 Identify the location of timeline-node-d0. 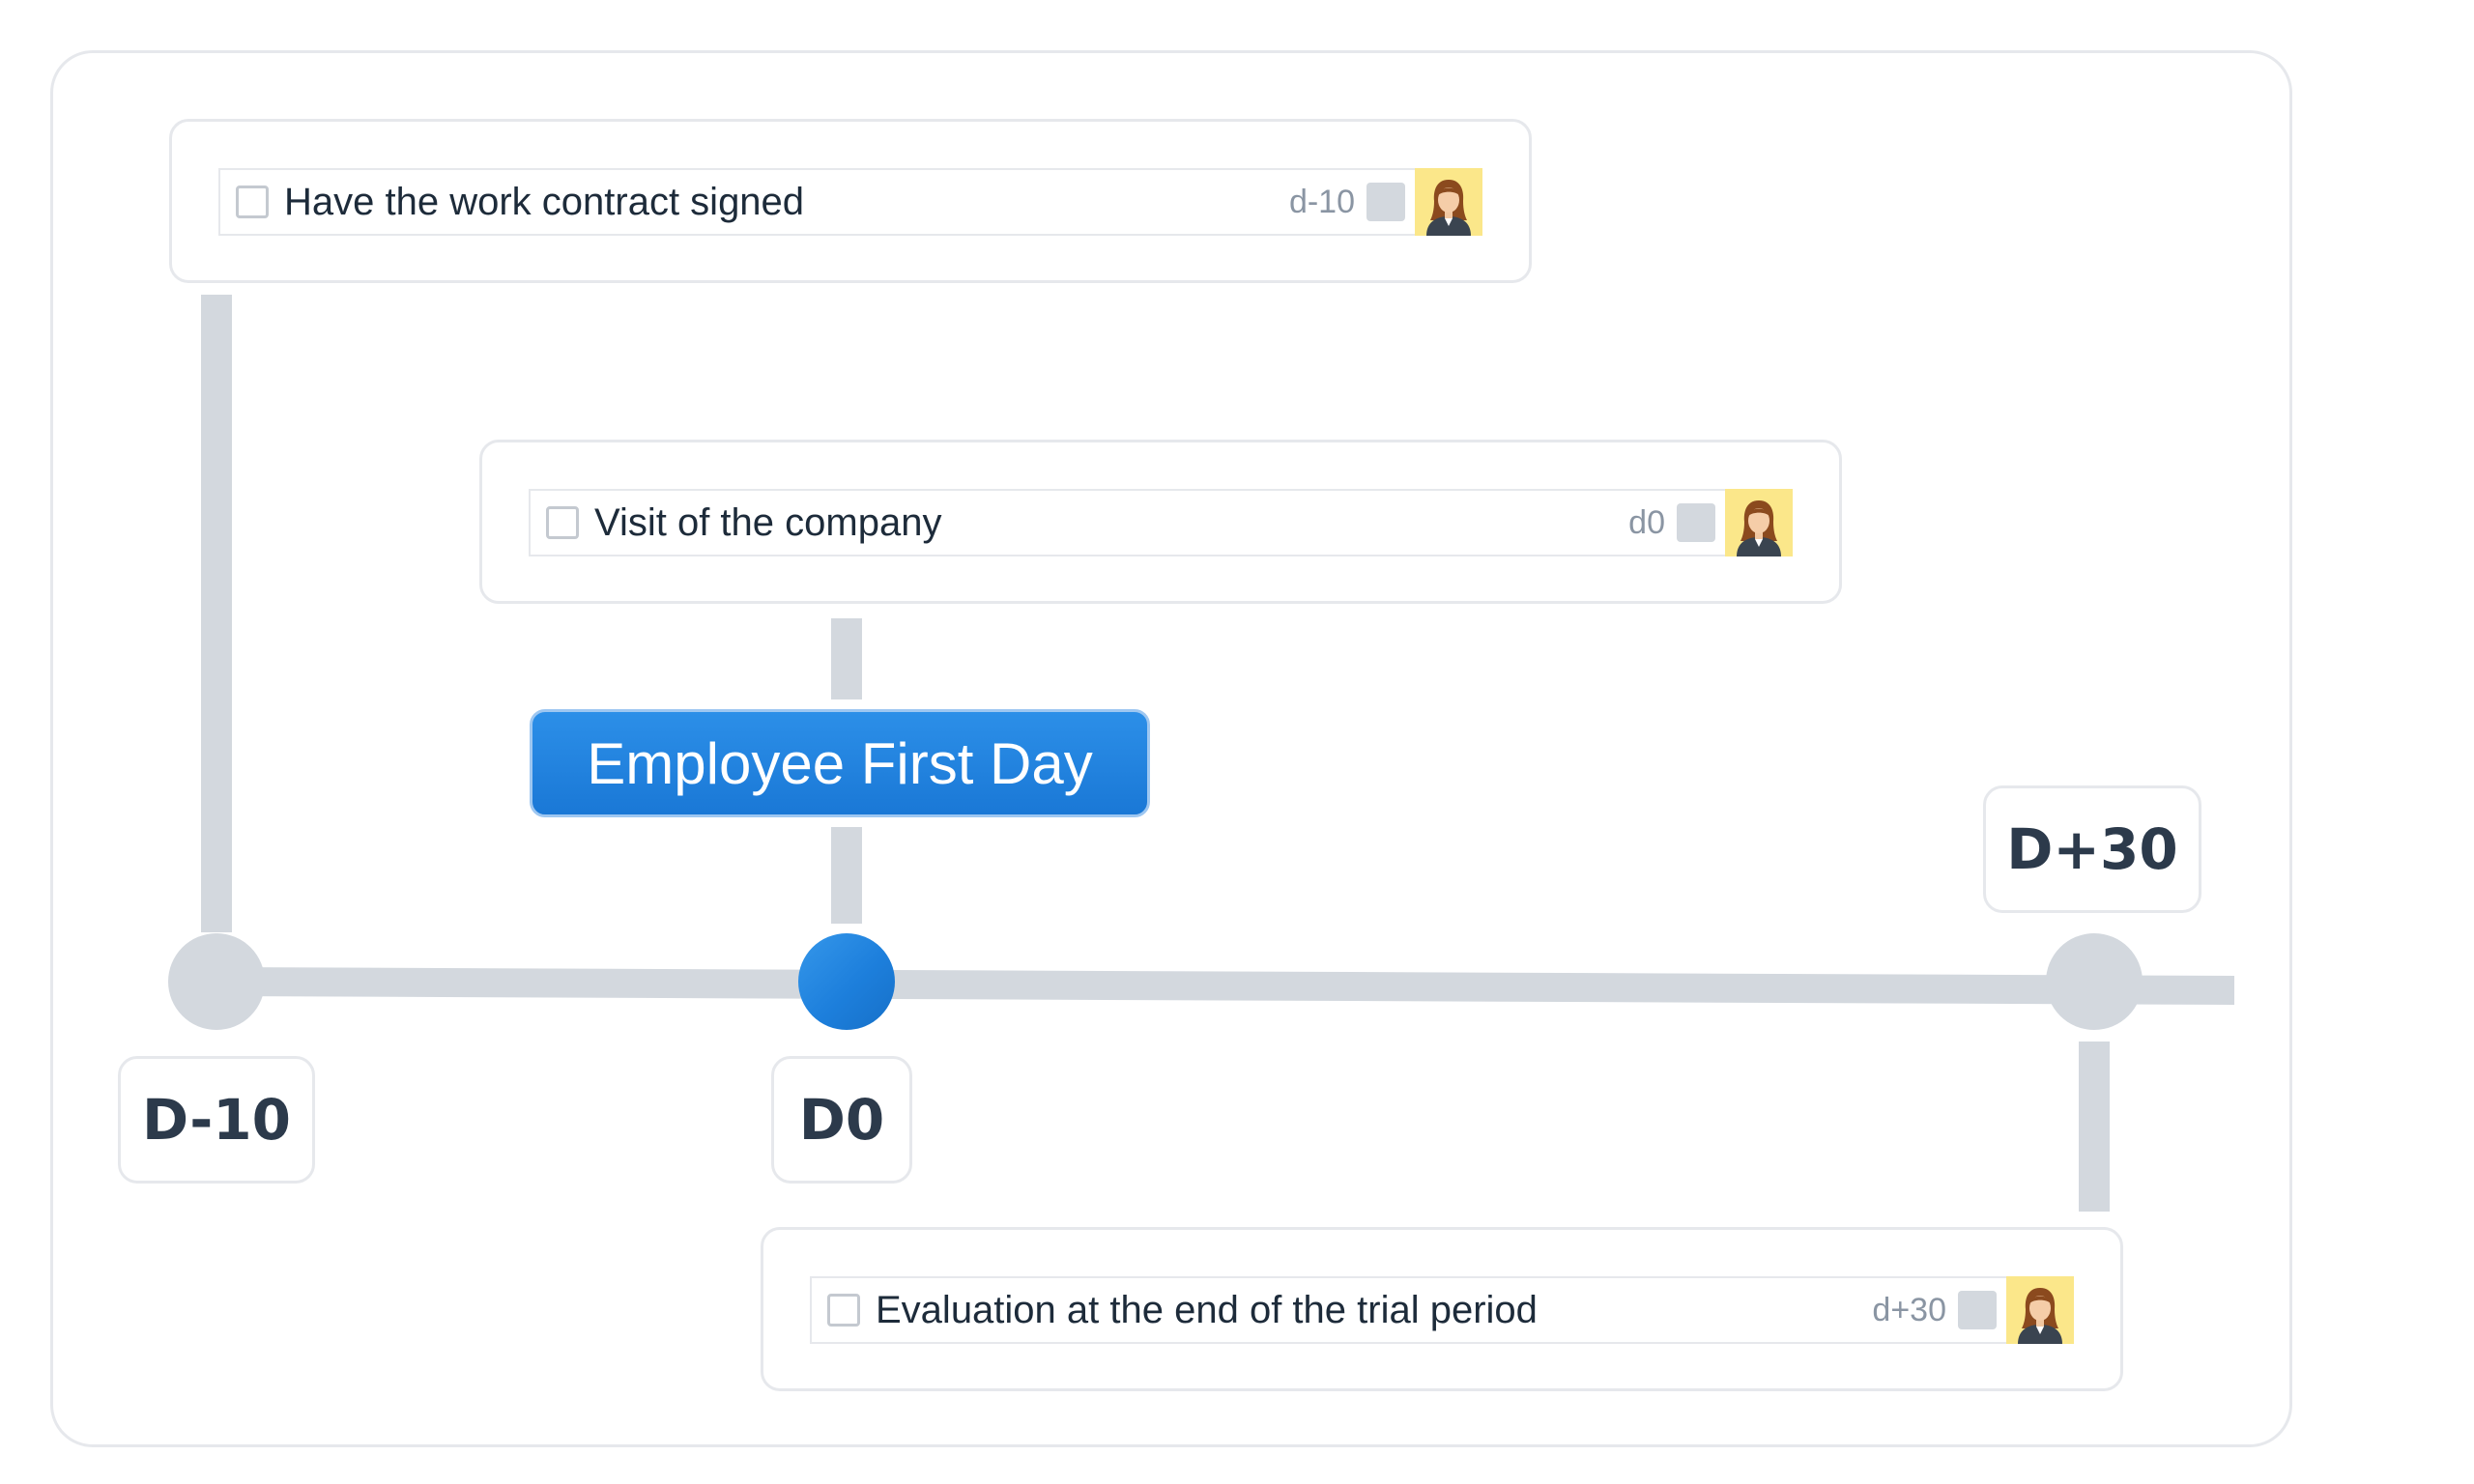
(847, 982).